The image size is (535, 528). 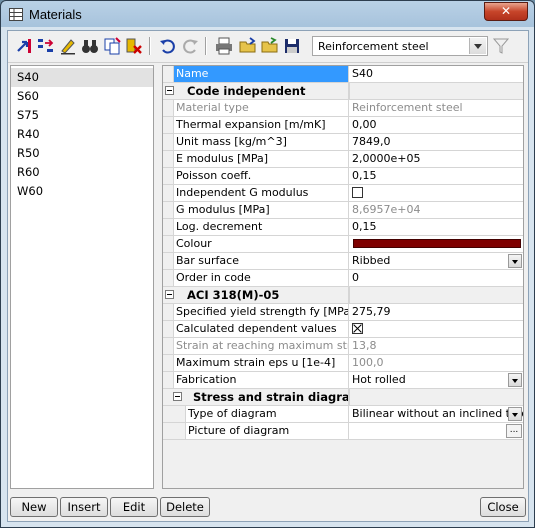 I want to click on prop-row-log-decrement: Log. decrement 0,15, so click(x=343, y=227).